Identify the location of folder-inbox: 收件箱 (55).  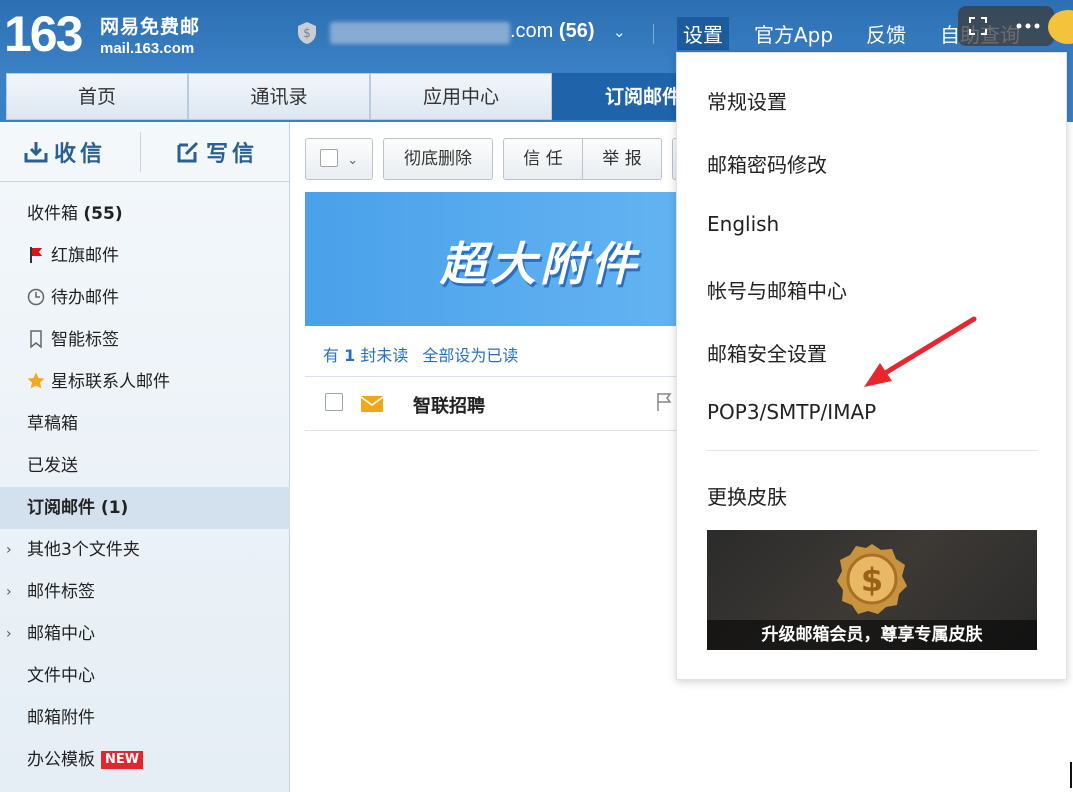
(145, 214).